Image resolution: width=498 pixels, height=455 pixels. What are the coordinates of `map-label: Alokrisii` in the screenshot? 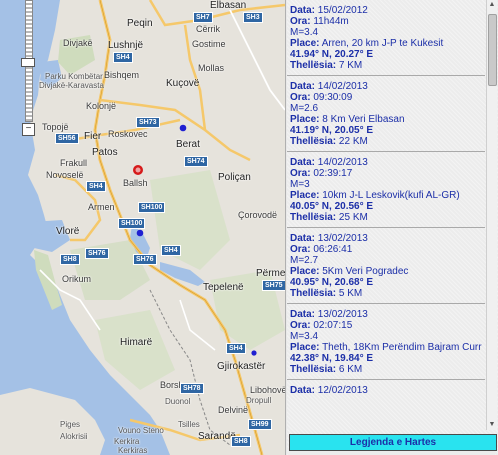 It's located at (74, 436).